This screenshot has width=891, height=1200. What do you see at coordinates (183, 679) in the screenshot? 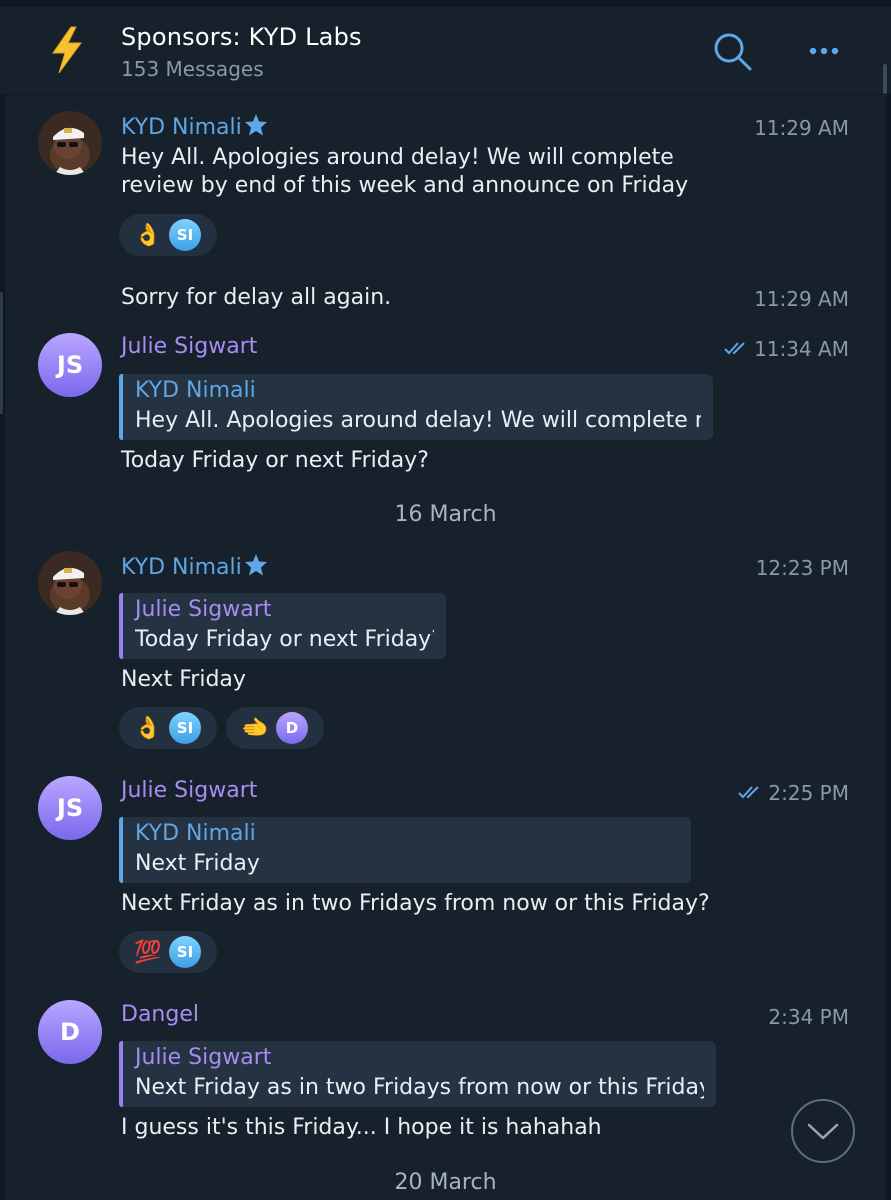
I see `message-text: Next Friday` at bounding box center [183, 679].